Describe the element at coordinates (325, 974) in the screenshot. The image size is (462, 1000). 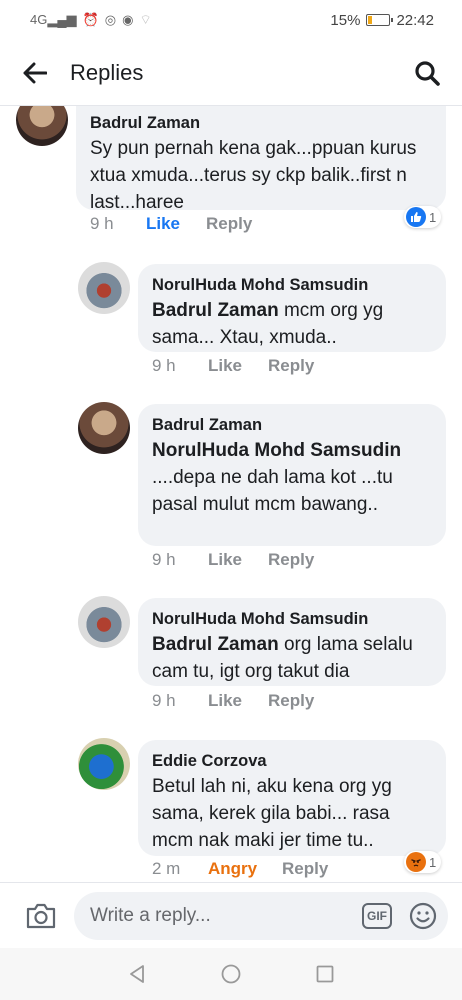
I see `recents-nav-icon` at that location.